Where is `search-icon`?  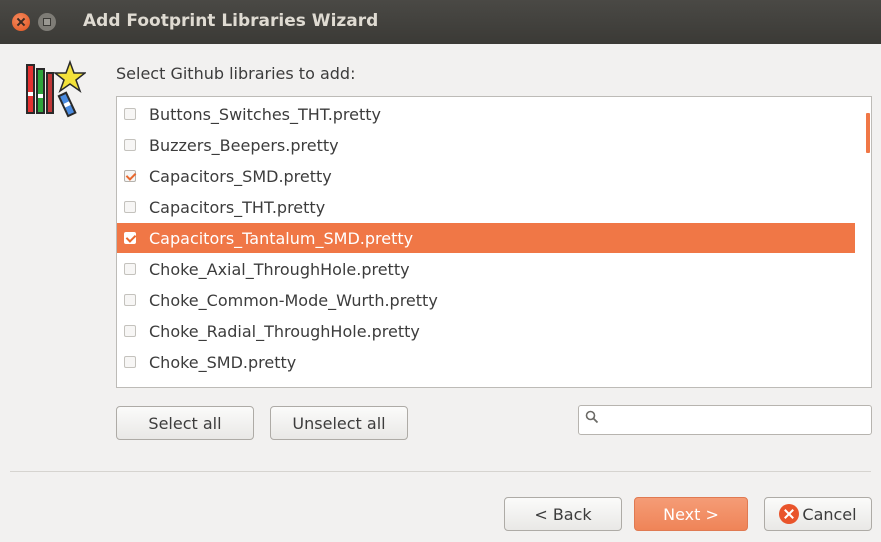
search-icon is located at coordinates (592, 417).